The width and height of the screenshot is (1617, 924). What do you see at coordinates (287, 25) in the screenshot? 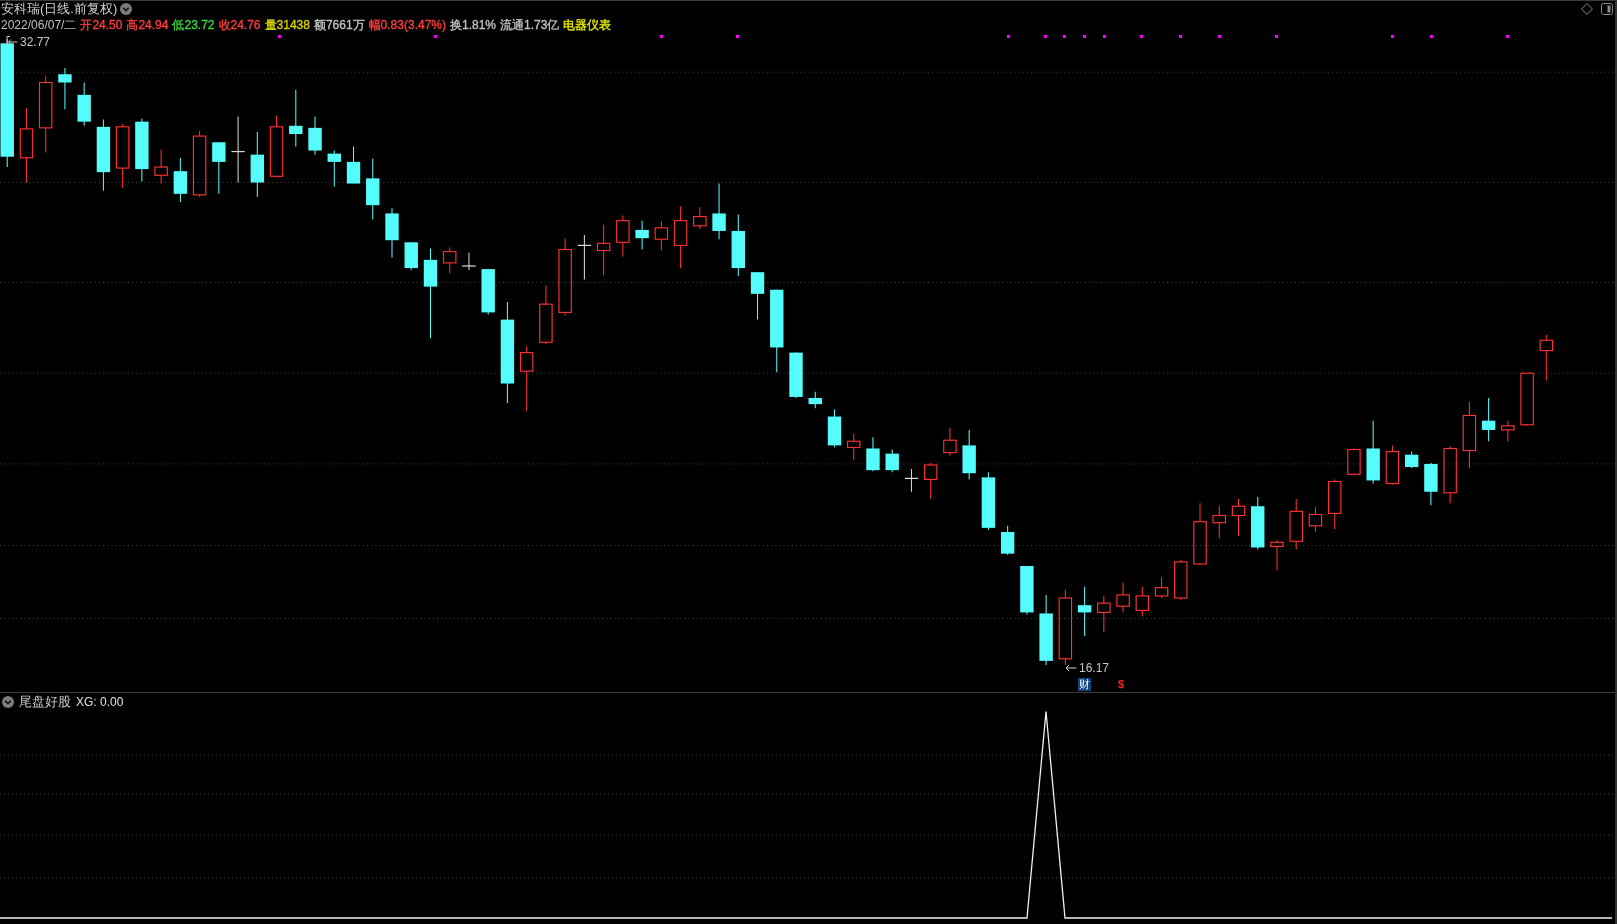
I see `quote-field: 量31438` at bounding box center [287, 25].